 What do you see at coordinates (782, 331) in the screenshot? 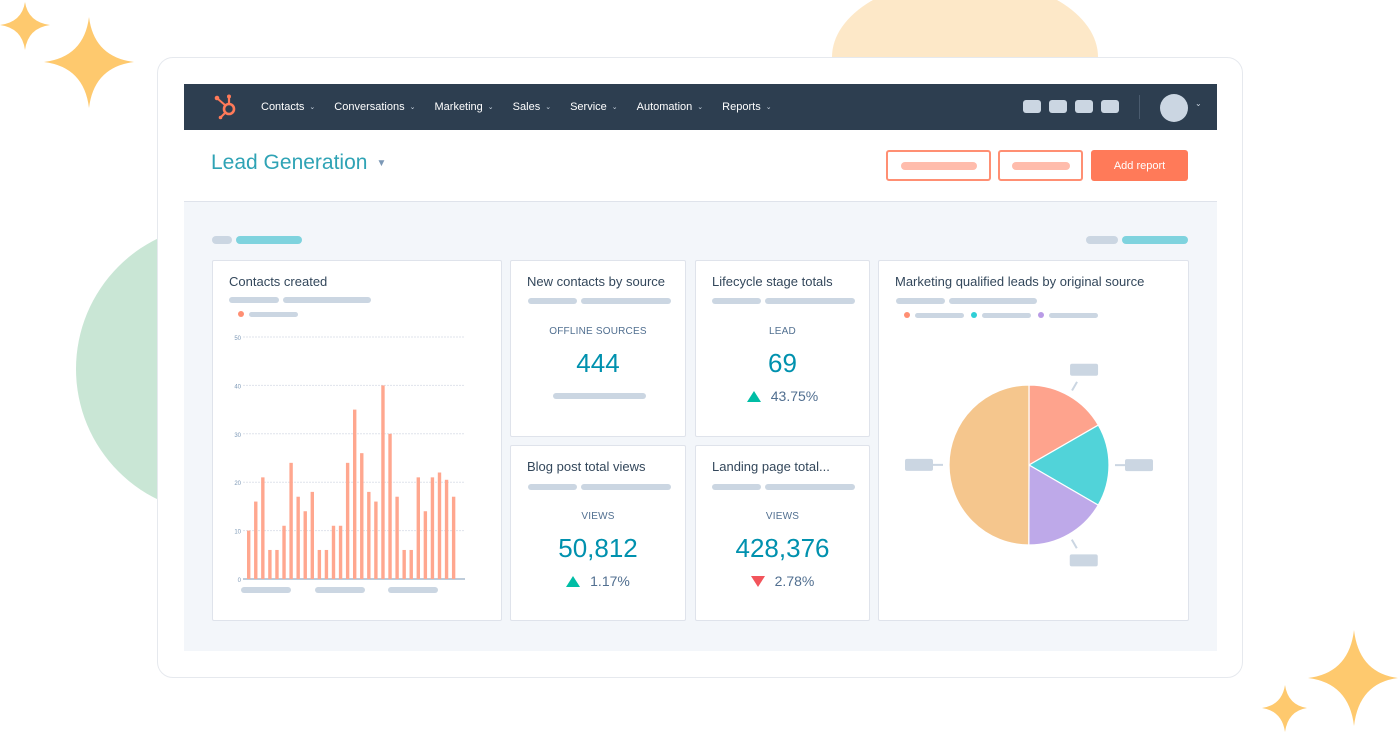
I see `kpi-label: LEAD` at bounding box center [782, 331].